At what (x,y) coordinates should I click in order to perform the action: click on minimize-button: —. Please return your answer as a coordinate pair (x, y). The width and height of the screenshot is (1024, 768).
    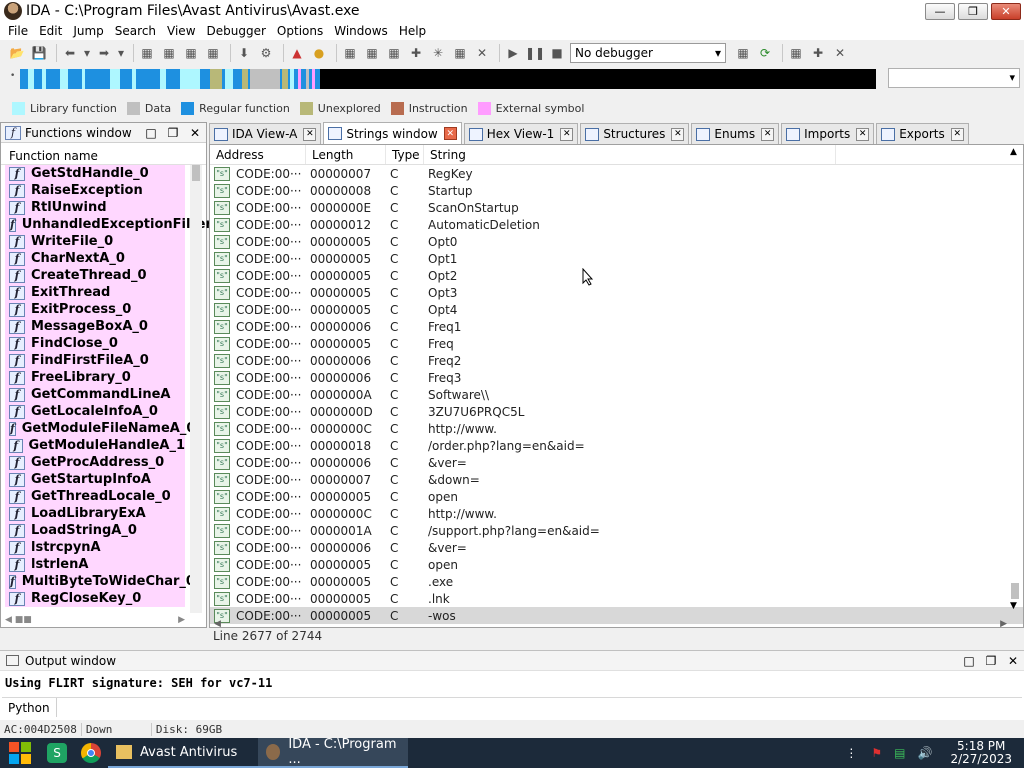
    Looking at the image, I should click on (940, 11).